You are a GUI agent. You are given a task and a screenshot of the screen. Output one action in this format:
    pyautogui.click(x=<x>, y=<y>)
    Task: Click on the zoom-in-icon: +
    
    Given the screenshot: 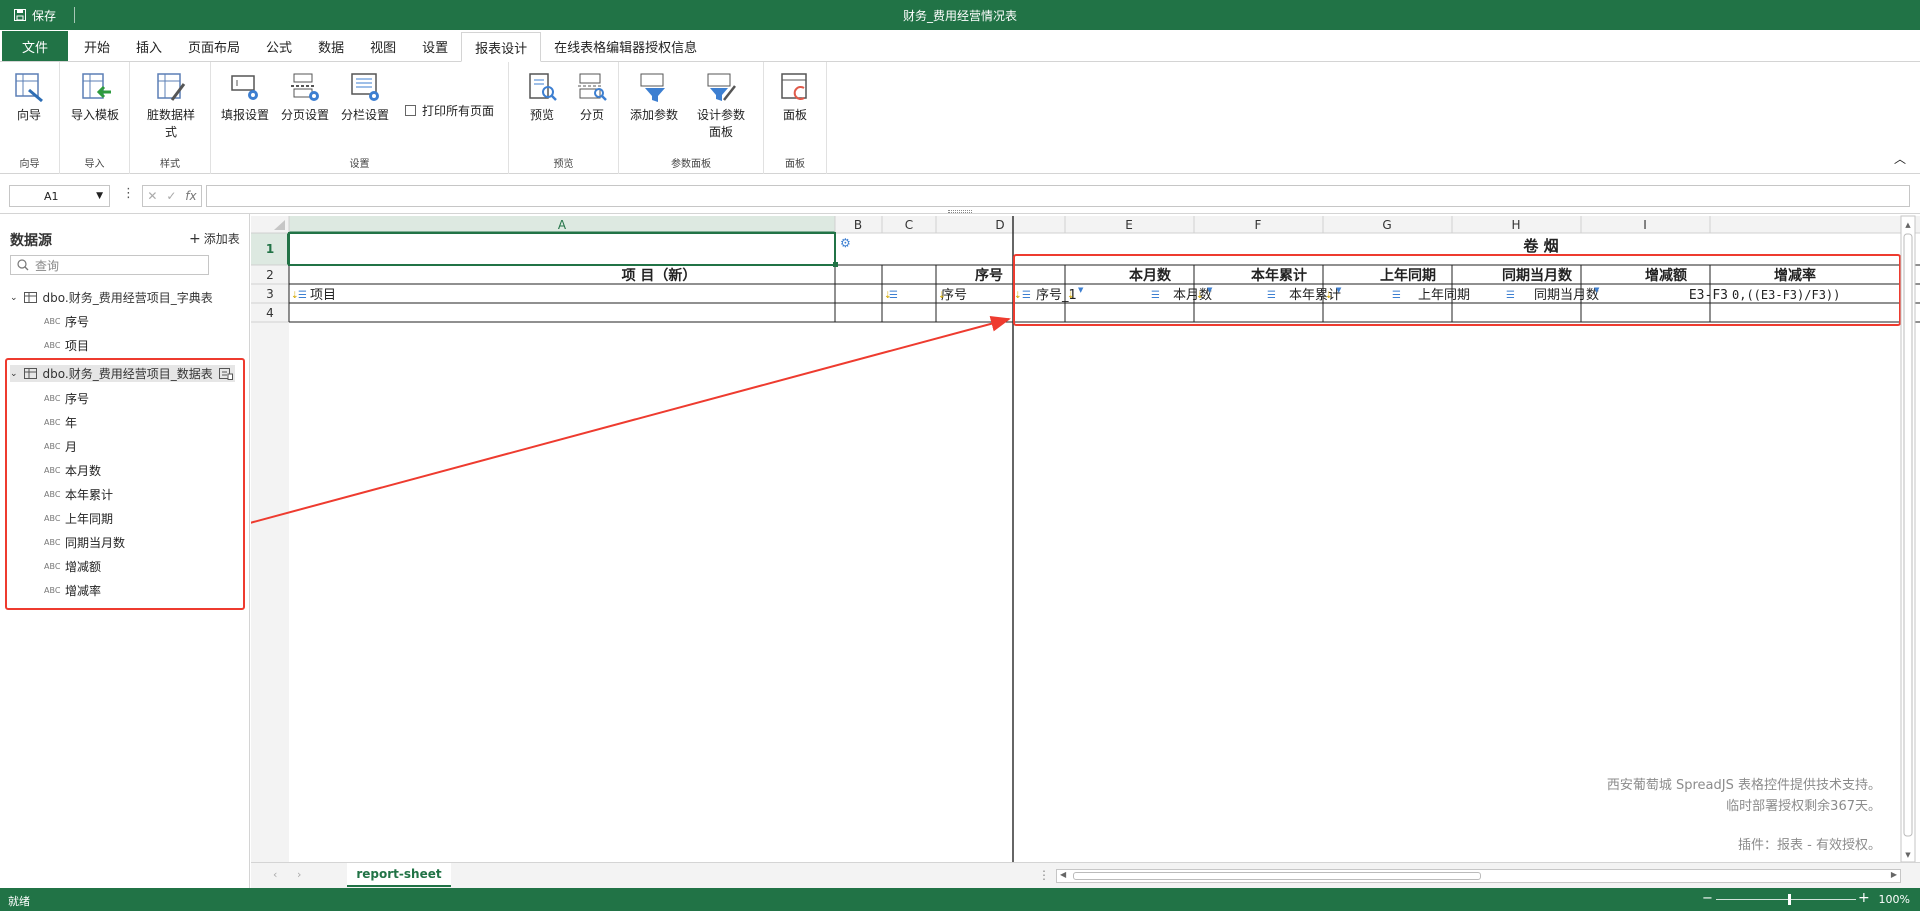 What is the action you would take?
    pyautogui.click(x=1864, y=898)
    